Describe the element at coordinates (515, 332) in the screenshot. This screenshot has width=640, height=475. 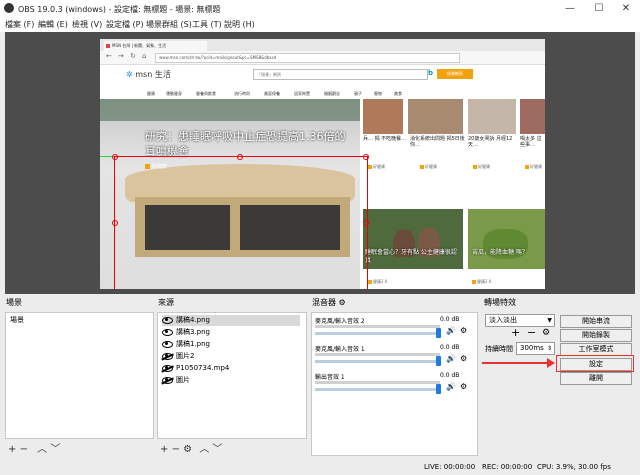
I see `add-transition-button: +` at that location.